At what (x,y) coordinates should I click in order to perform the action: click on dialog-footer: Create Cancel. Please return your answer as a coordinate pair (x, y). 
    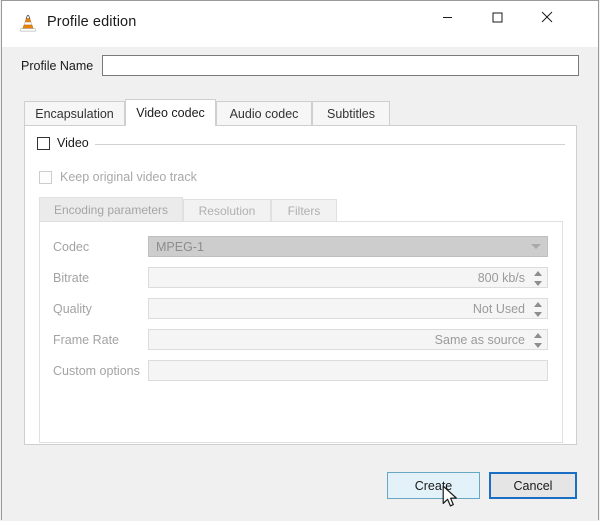
    Looking at the image, I should click on (300, 492).